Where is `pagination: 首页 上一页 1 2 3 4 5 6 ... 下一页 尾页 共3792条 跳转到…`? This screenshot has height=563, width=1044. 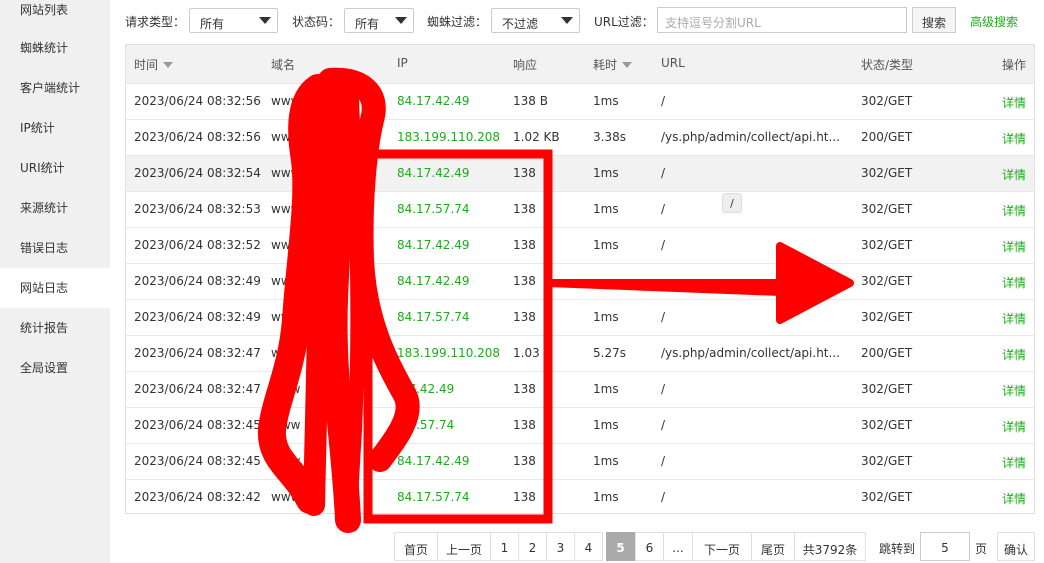
pagination: 首页 上一页 1 2 3 4 5 6 ... 下一页 尾页 共3792条 跳转到… is located at coordinates (719, 547).